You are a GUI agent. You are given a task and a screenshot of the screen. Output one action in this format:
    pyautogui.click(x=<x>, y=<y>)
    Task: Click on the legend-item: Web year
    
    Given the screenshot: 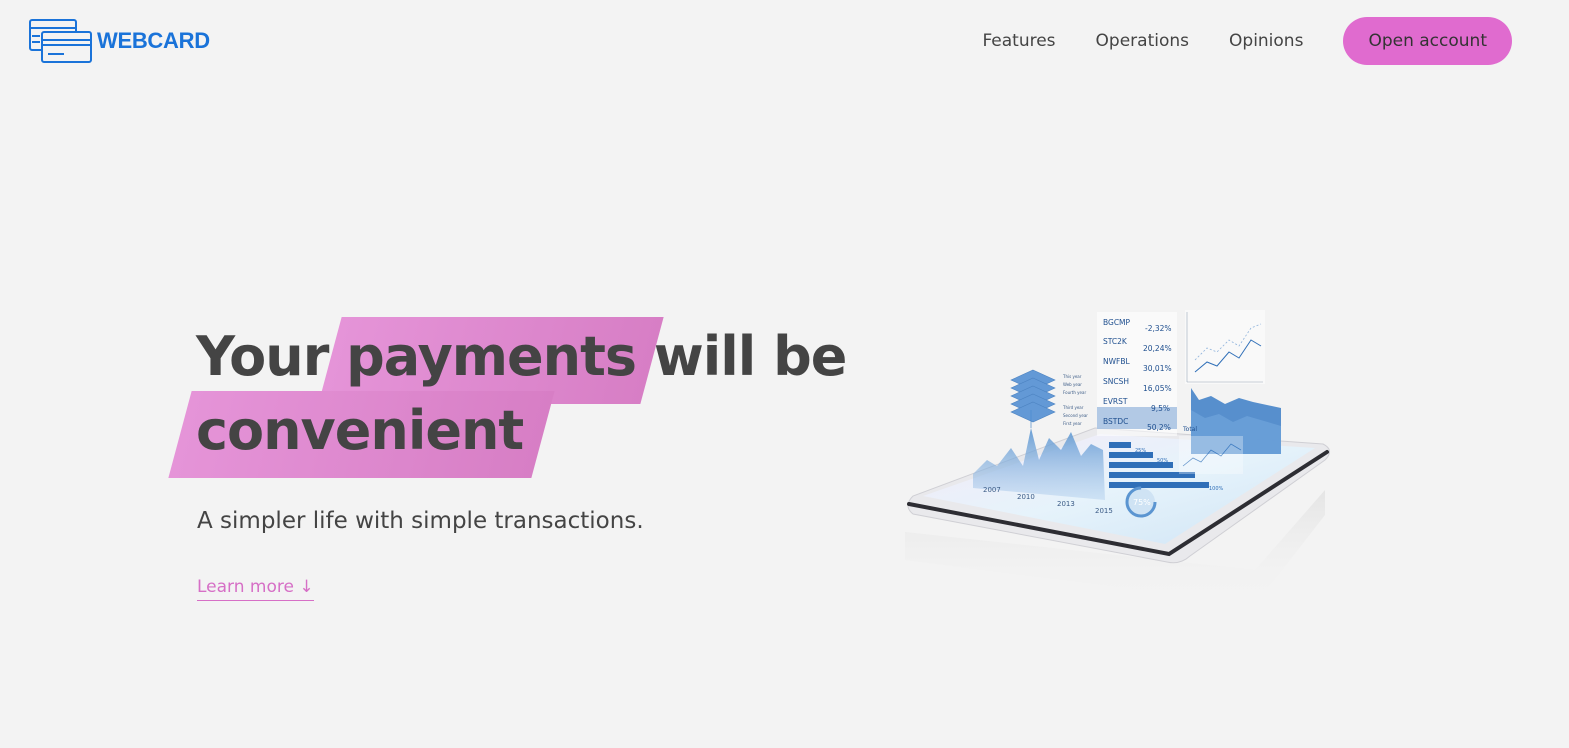 What is the action you would take?
    pyautogui.click(x=1072, y=384)
    